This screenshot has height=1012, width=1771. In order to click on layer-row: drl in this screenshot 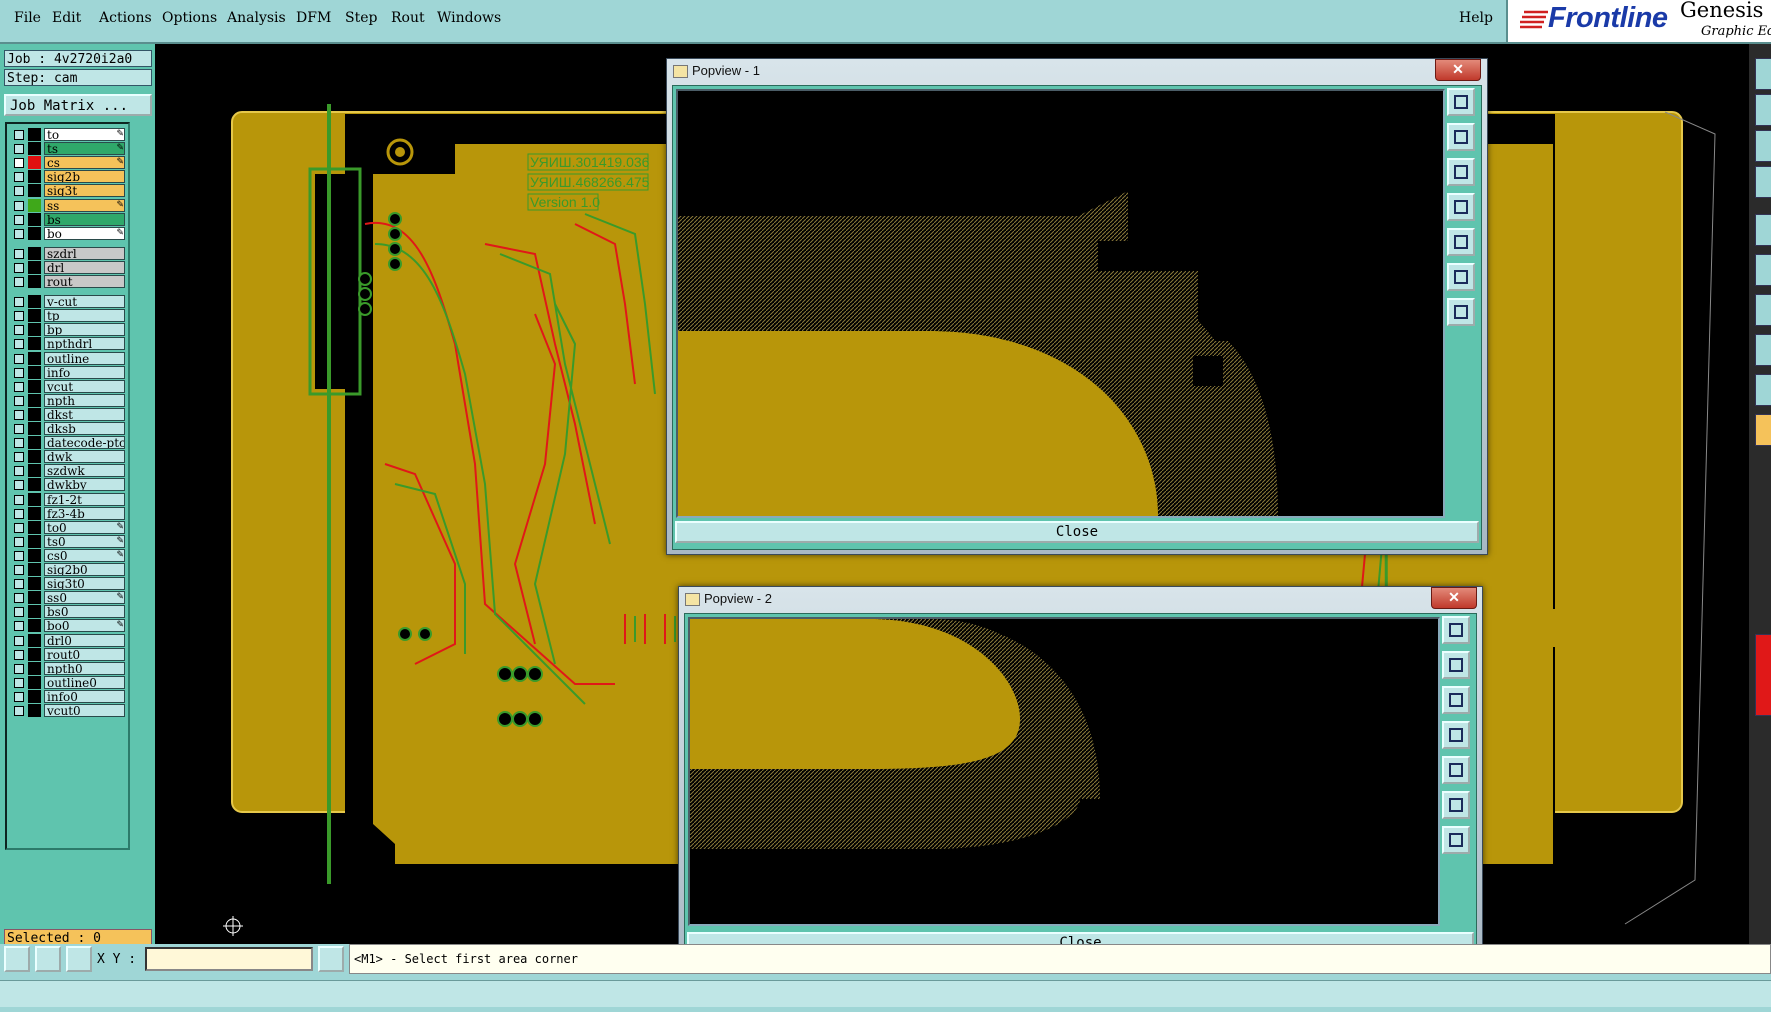, I will do `click(69, 267)`.